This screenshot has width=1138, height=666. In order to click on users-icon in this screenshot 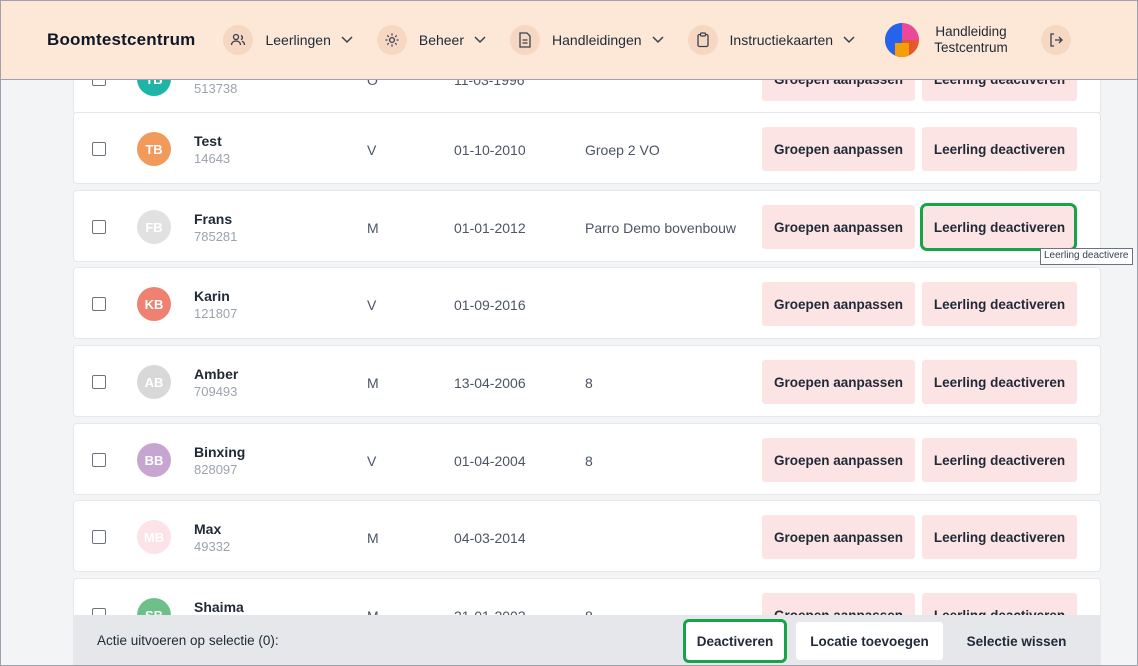, I will do `click(238, 40)`.